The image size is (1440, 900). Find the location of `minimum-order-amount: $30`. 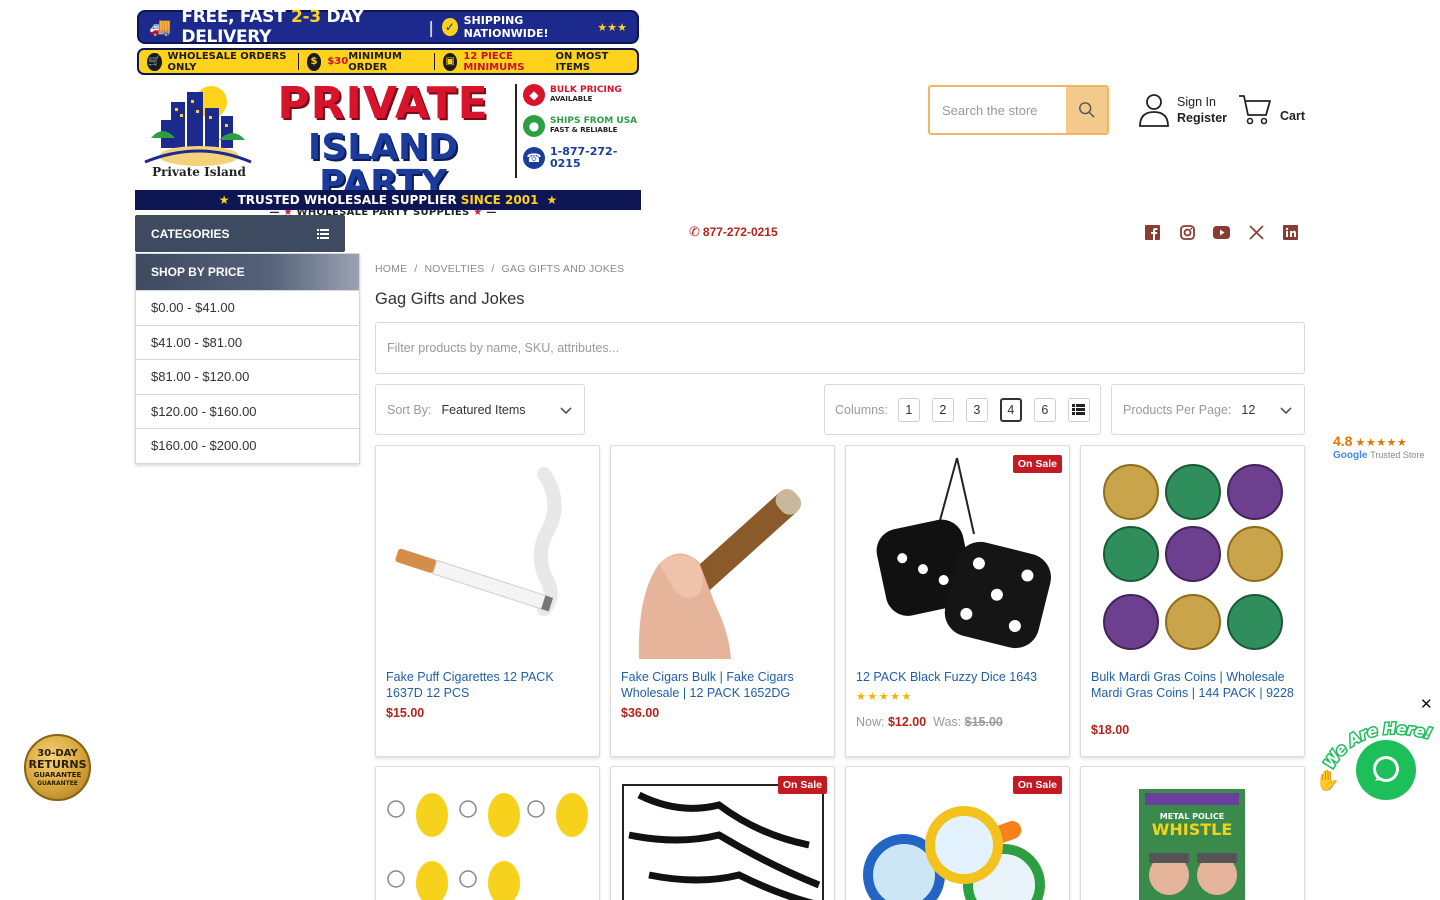

minimum-order-amount: $30 is located at coordinates (338, 61).